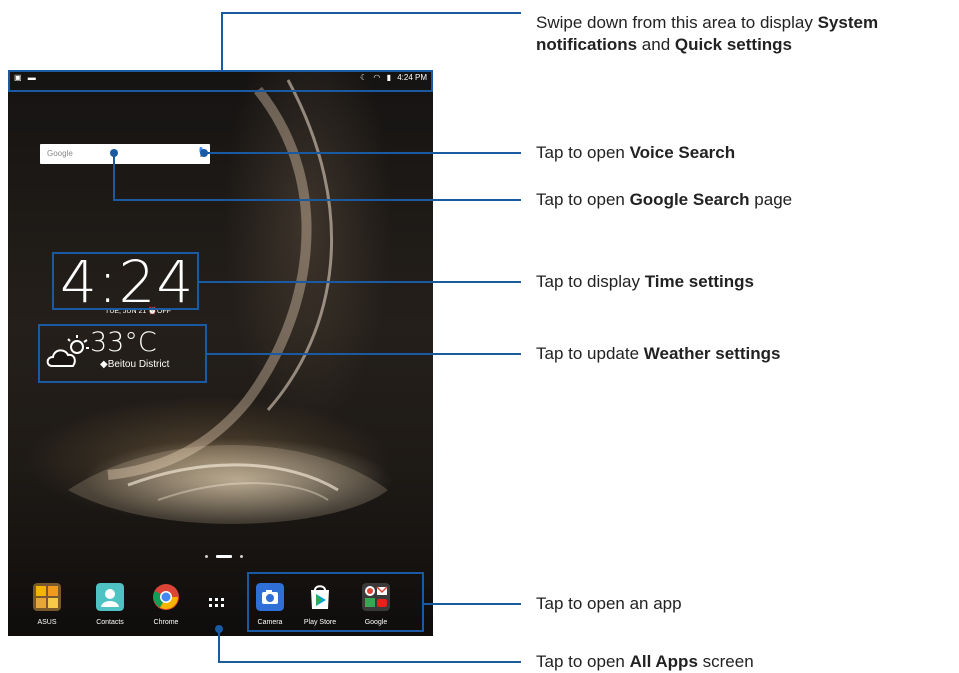  Describe the element at coordinates (224, 557) in the screenshot. I see `page-dot-active` at that location.